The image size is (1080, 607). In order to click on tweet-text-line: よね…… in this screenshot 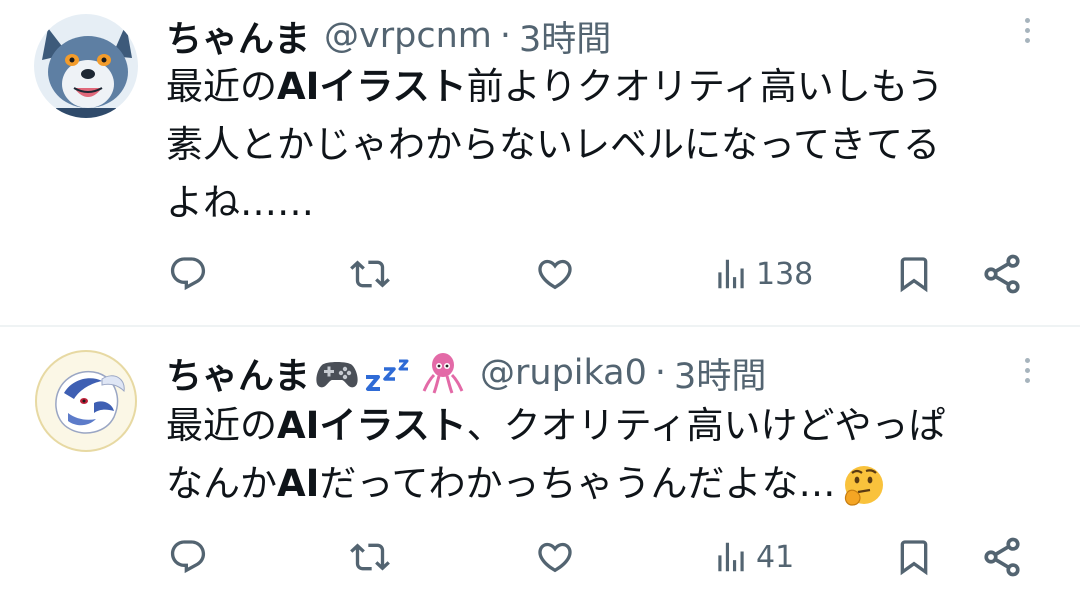, I will do `click(611, 203)`.